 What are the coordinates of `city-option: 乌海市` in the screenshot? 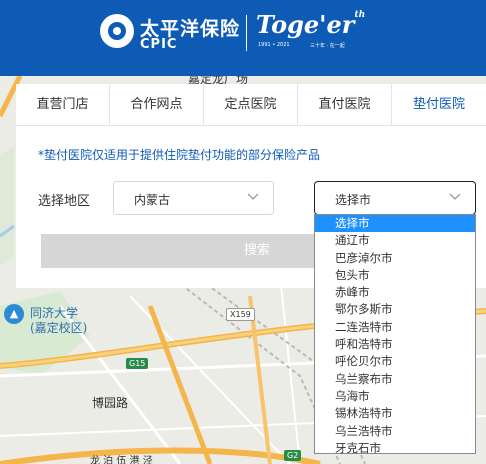 It's located at (395, 396).